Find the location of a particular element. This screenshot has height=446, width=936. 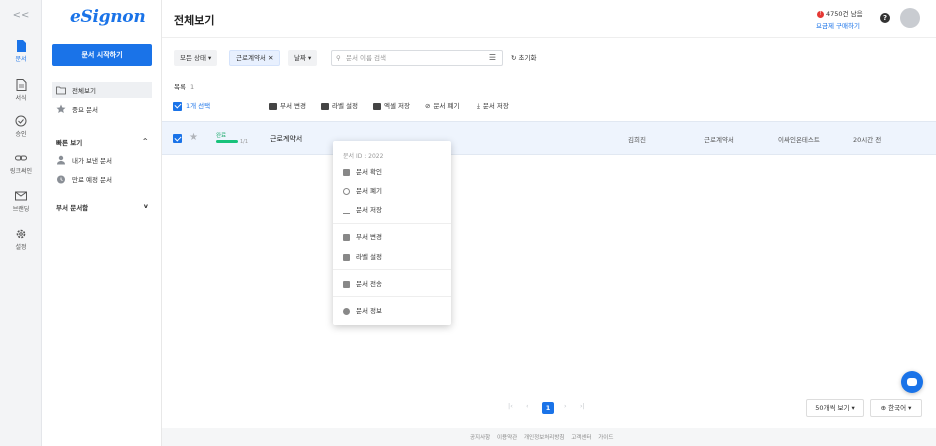

menu-label: 문서 폐기 is located at coordinates (369, 191).